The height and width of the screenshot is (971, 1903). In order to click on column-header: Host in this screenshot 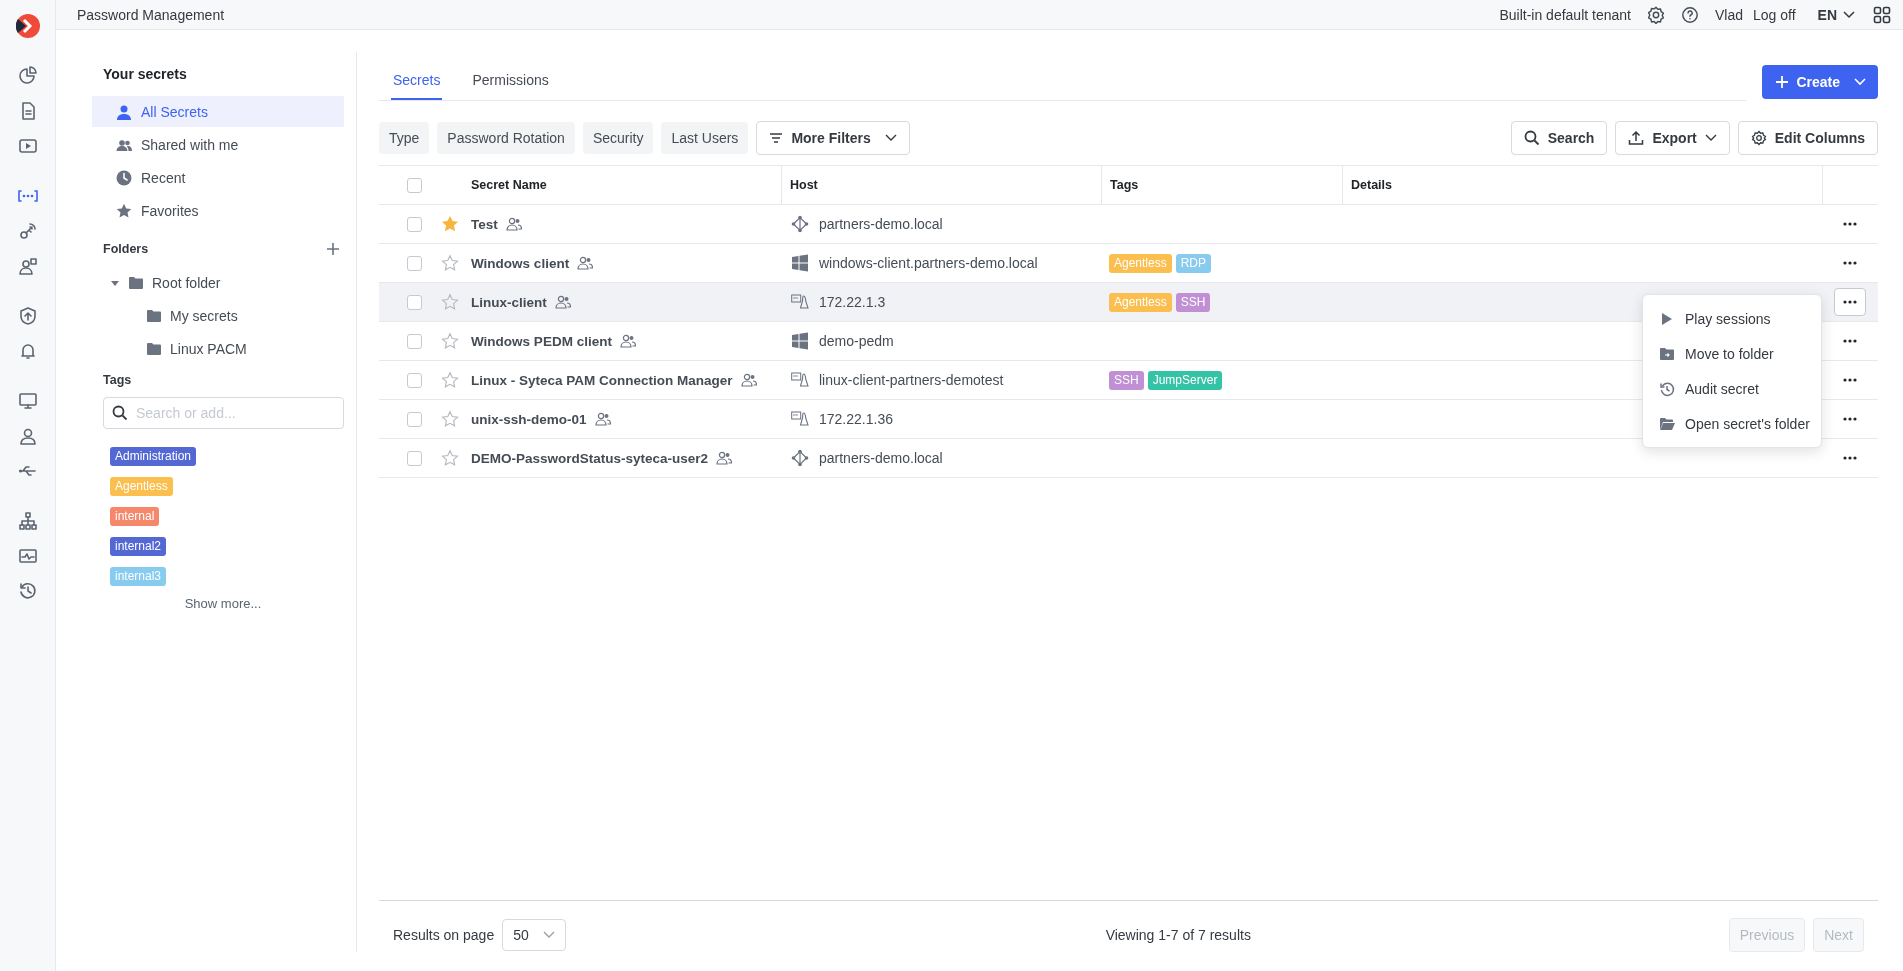, I will do `click(941, 185)`.